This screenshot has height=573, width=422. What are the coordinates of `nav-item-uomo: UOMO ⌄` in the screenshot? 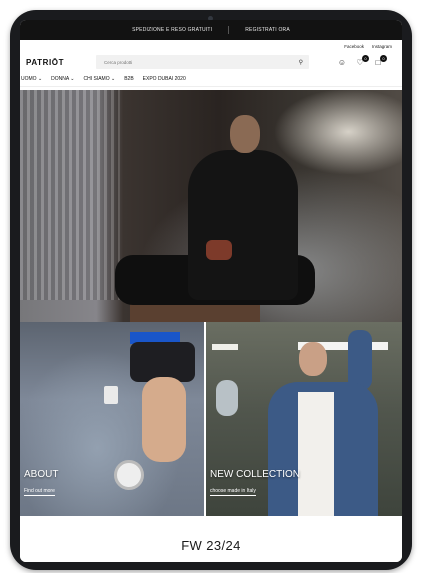 It's located at (31, 79).